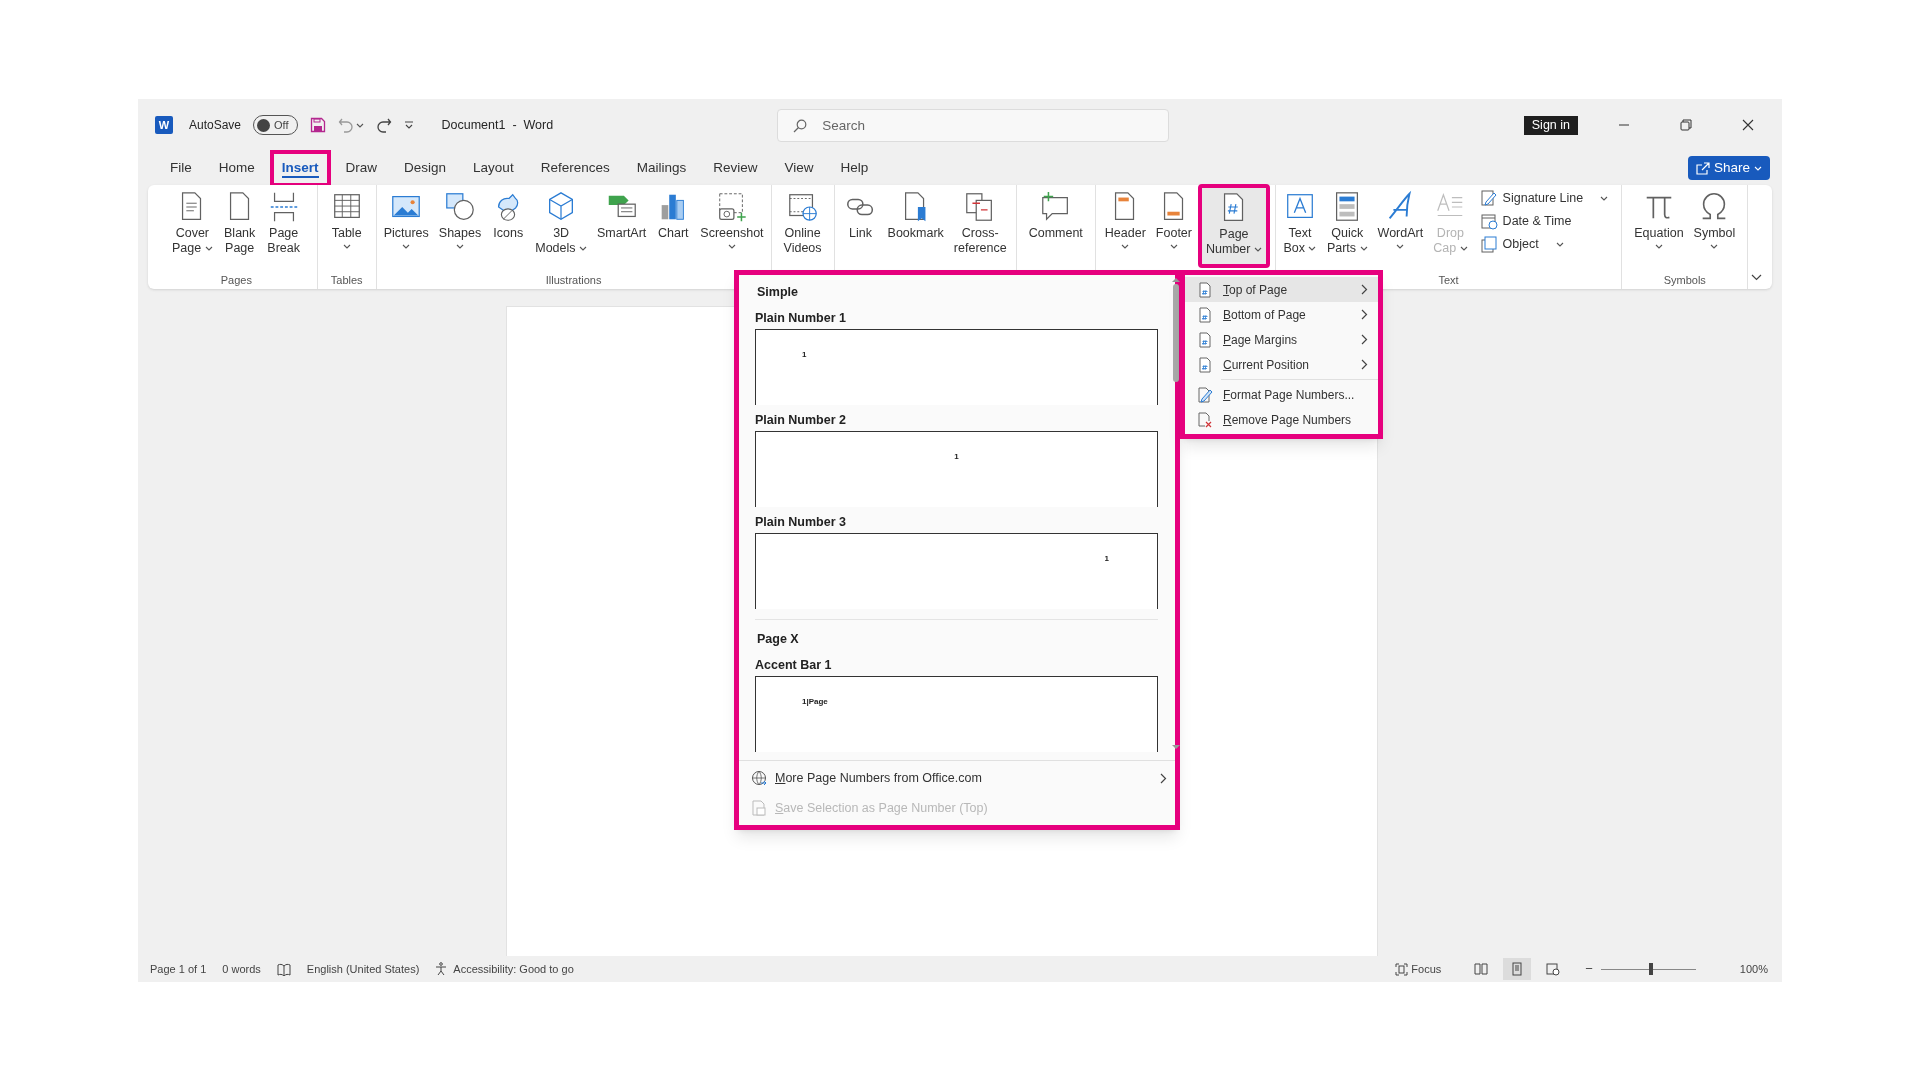 The height and width of the screenshot is (1080, 1920). What do you see at coordinates (973, 125) in the screenshot?
I see `search-field: Search` at bounding box center [973, 125].